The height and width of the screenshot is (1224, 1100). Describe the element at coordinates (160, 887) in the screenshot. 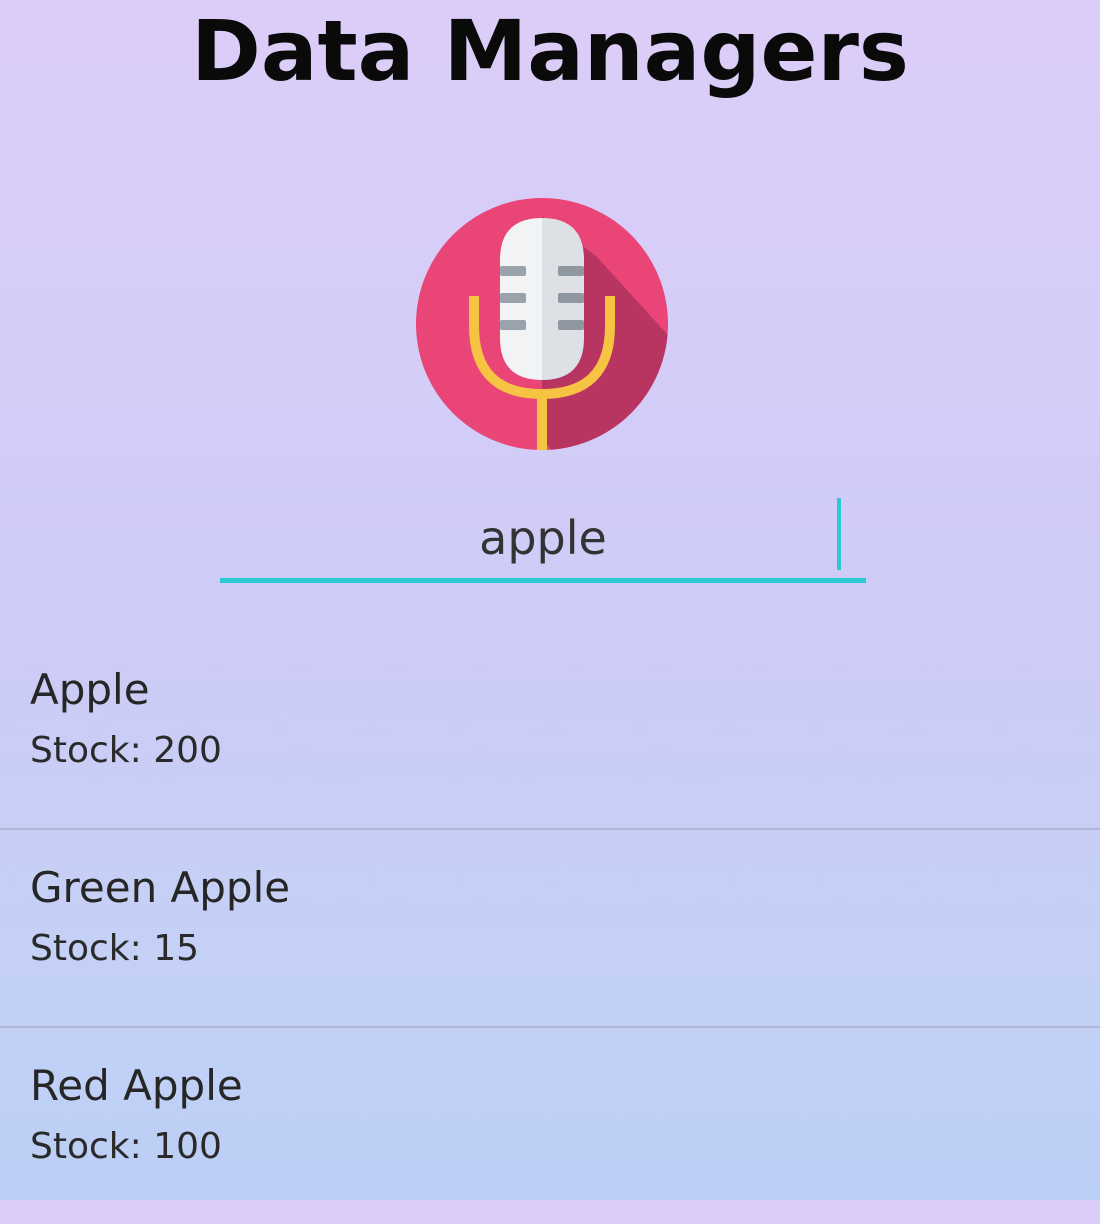

I see `item-name: Green Apple` at that location.